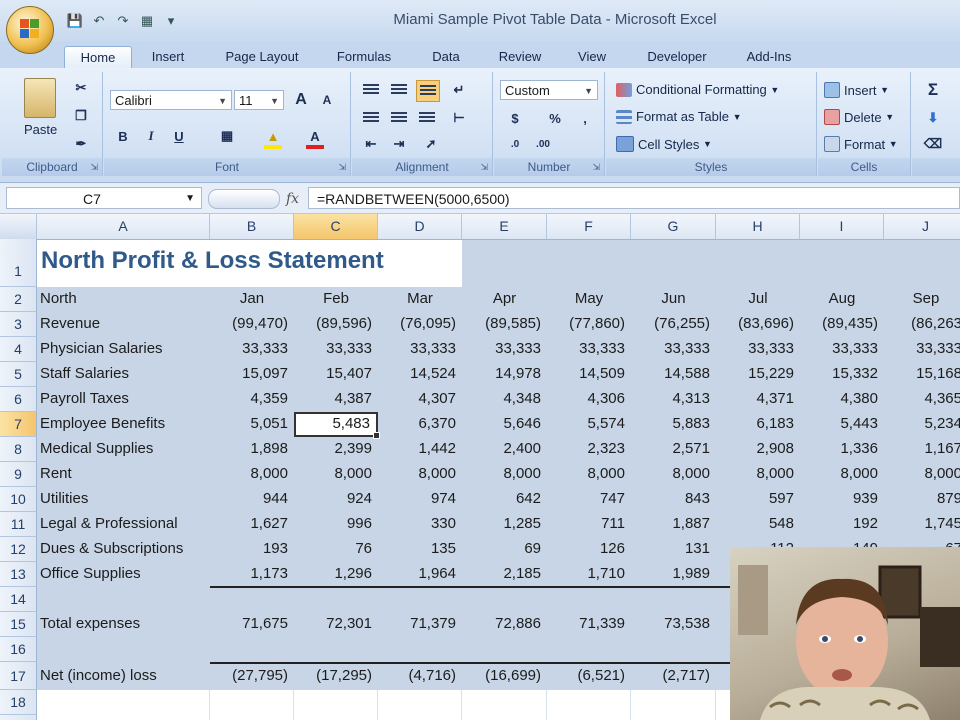 The image size is (960, 720). Describe the element at coordinates (758, 374) in the screenshot. I see `value-cell: 15,229` at that location.